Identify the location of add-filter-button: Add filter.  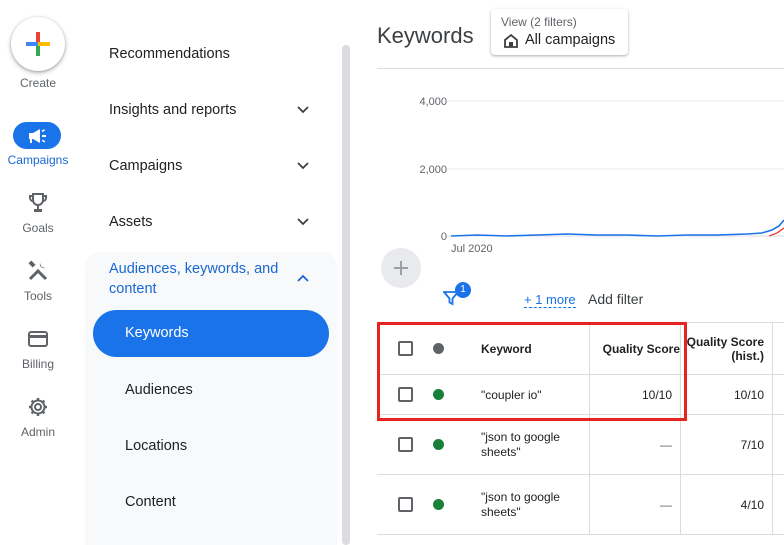
(615, 299).